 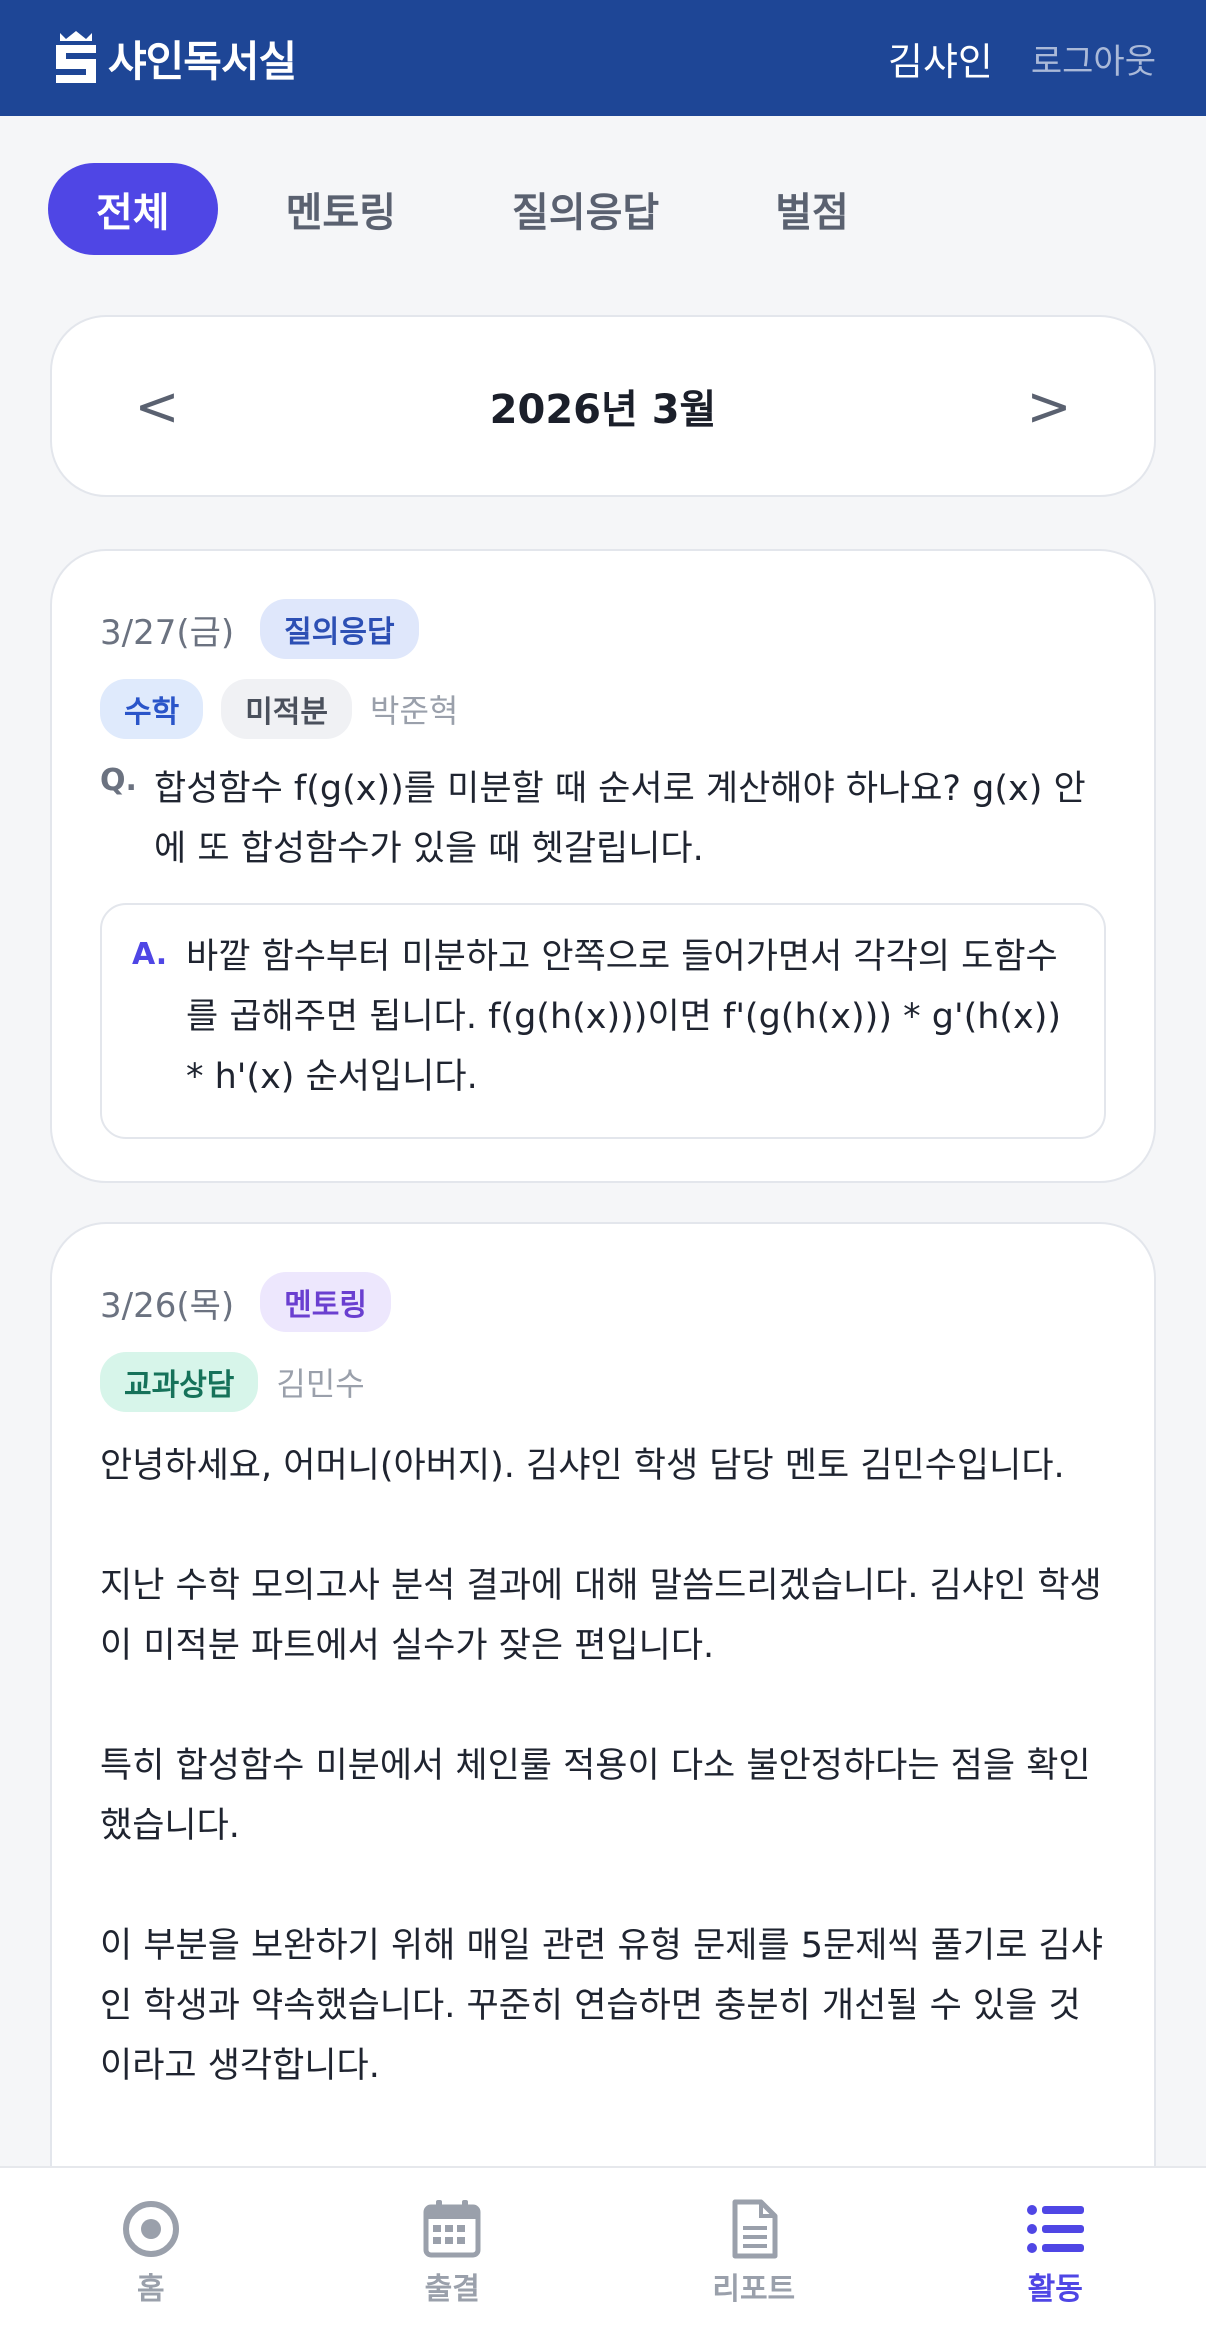 What do you see at coordinates (585, 209) in the screenshot?
I see `tab-qna: 질의응답` at bounding box center [585, 209].